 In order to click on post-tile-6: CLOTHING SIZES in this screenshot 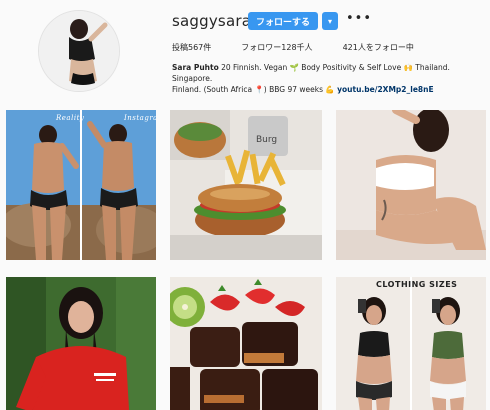, I will do `click(411, 343)`.